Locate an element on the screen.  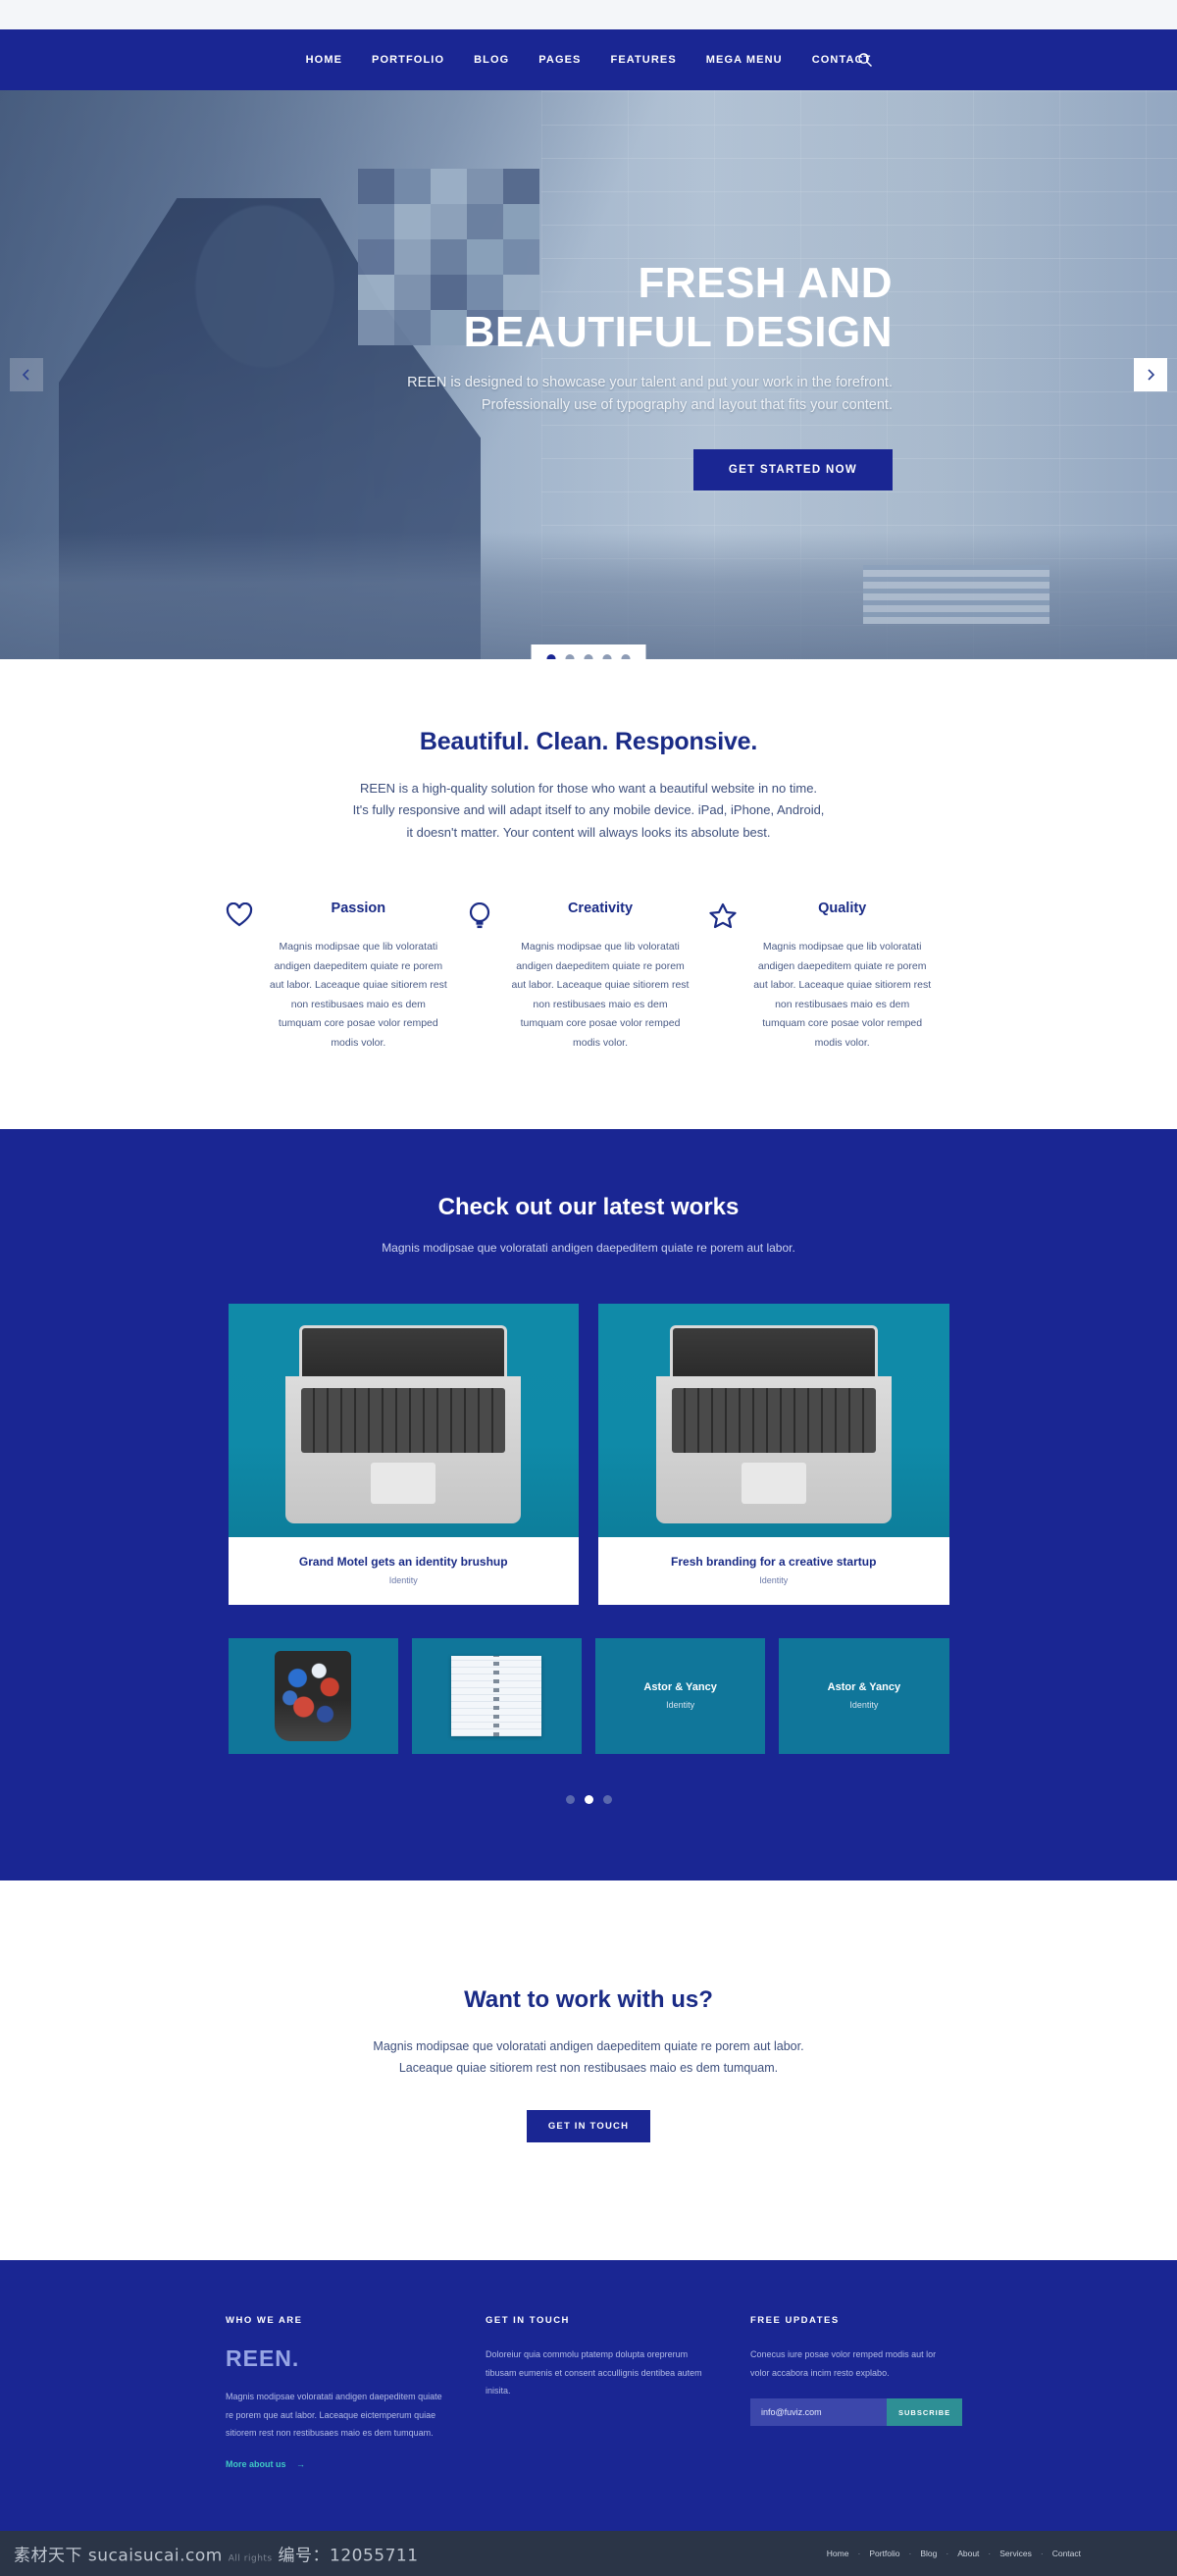
hero-next-arrow is located at coordinates (1150, 374).